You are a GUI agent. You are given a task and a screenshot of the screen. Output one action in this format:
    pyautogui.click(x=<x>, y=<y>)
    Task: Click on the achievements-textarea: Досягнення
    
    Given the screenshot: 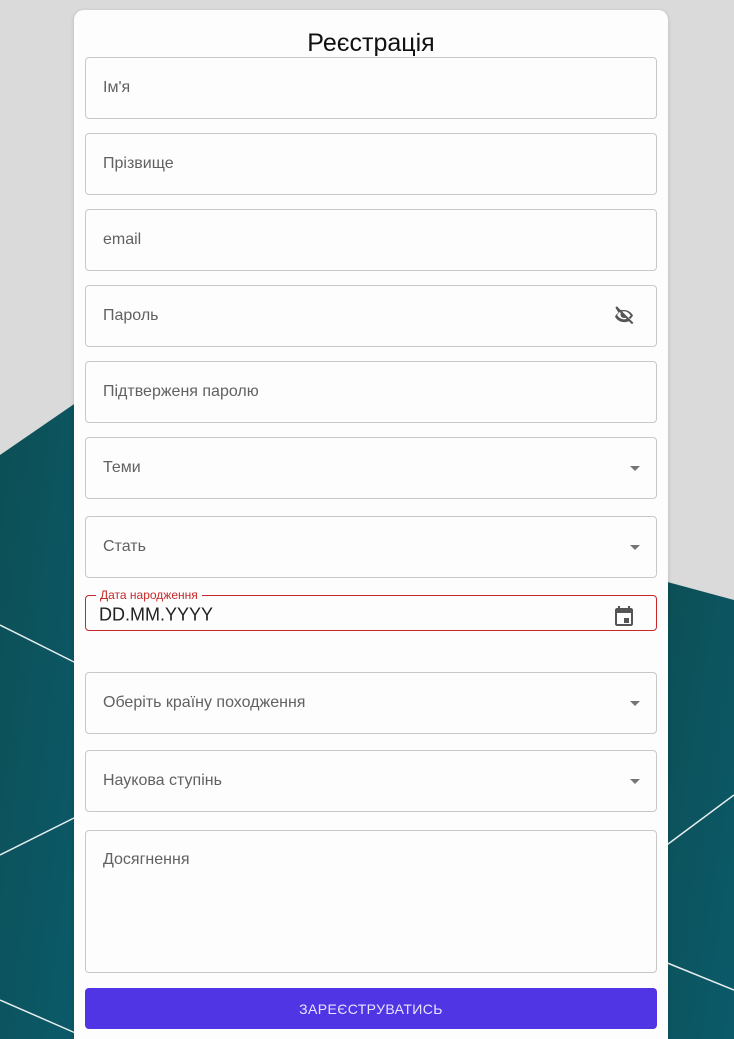 What is the action you would take?
    pyautogui.click(x=371, y=901)
    